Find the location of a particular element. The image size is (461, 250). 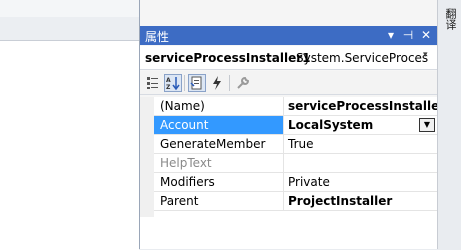

properties-toolbar: A Z is located at coordinates (288, 83).